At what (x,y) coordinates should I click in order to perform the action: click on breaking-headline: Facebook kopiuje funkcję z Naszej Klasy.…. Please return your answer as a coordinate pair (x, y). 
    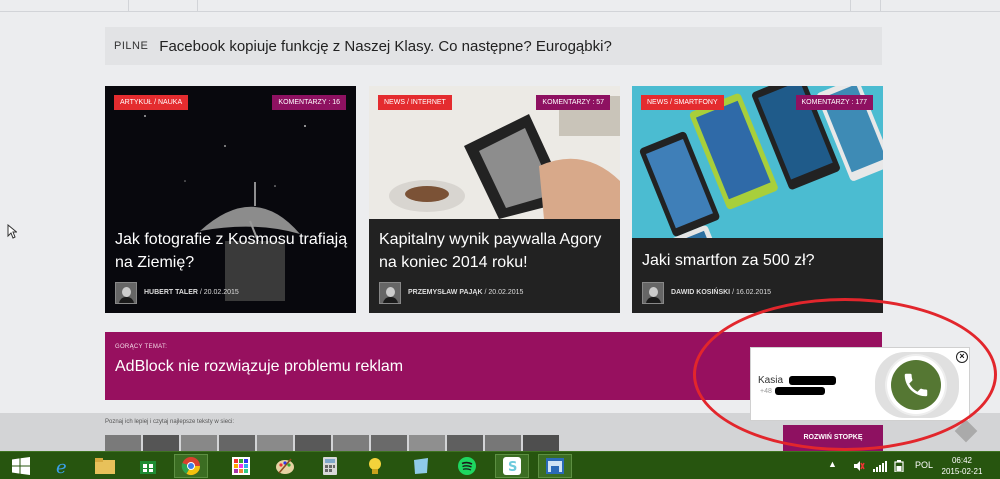
    Looking at the image, I should click on (385, 46).